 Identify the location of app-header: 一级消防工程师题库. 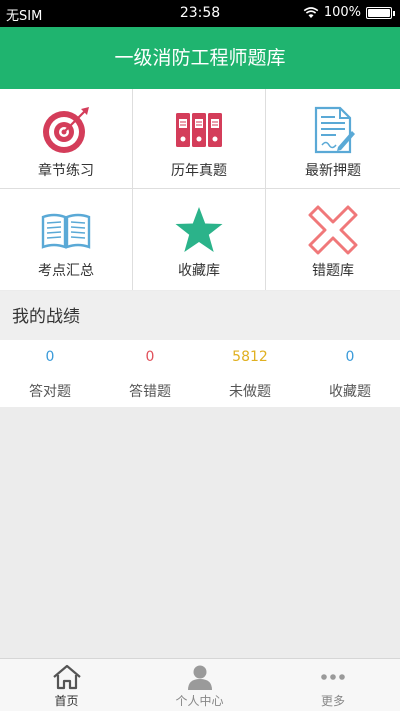
(200, 58).